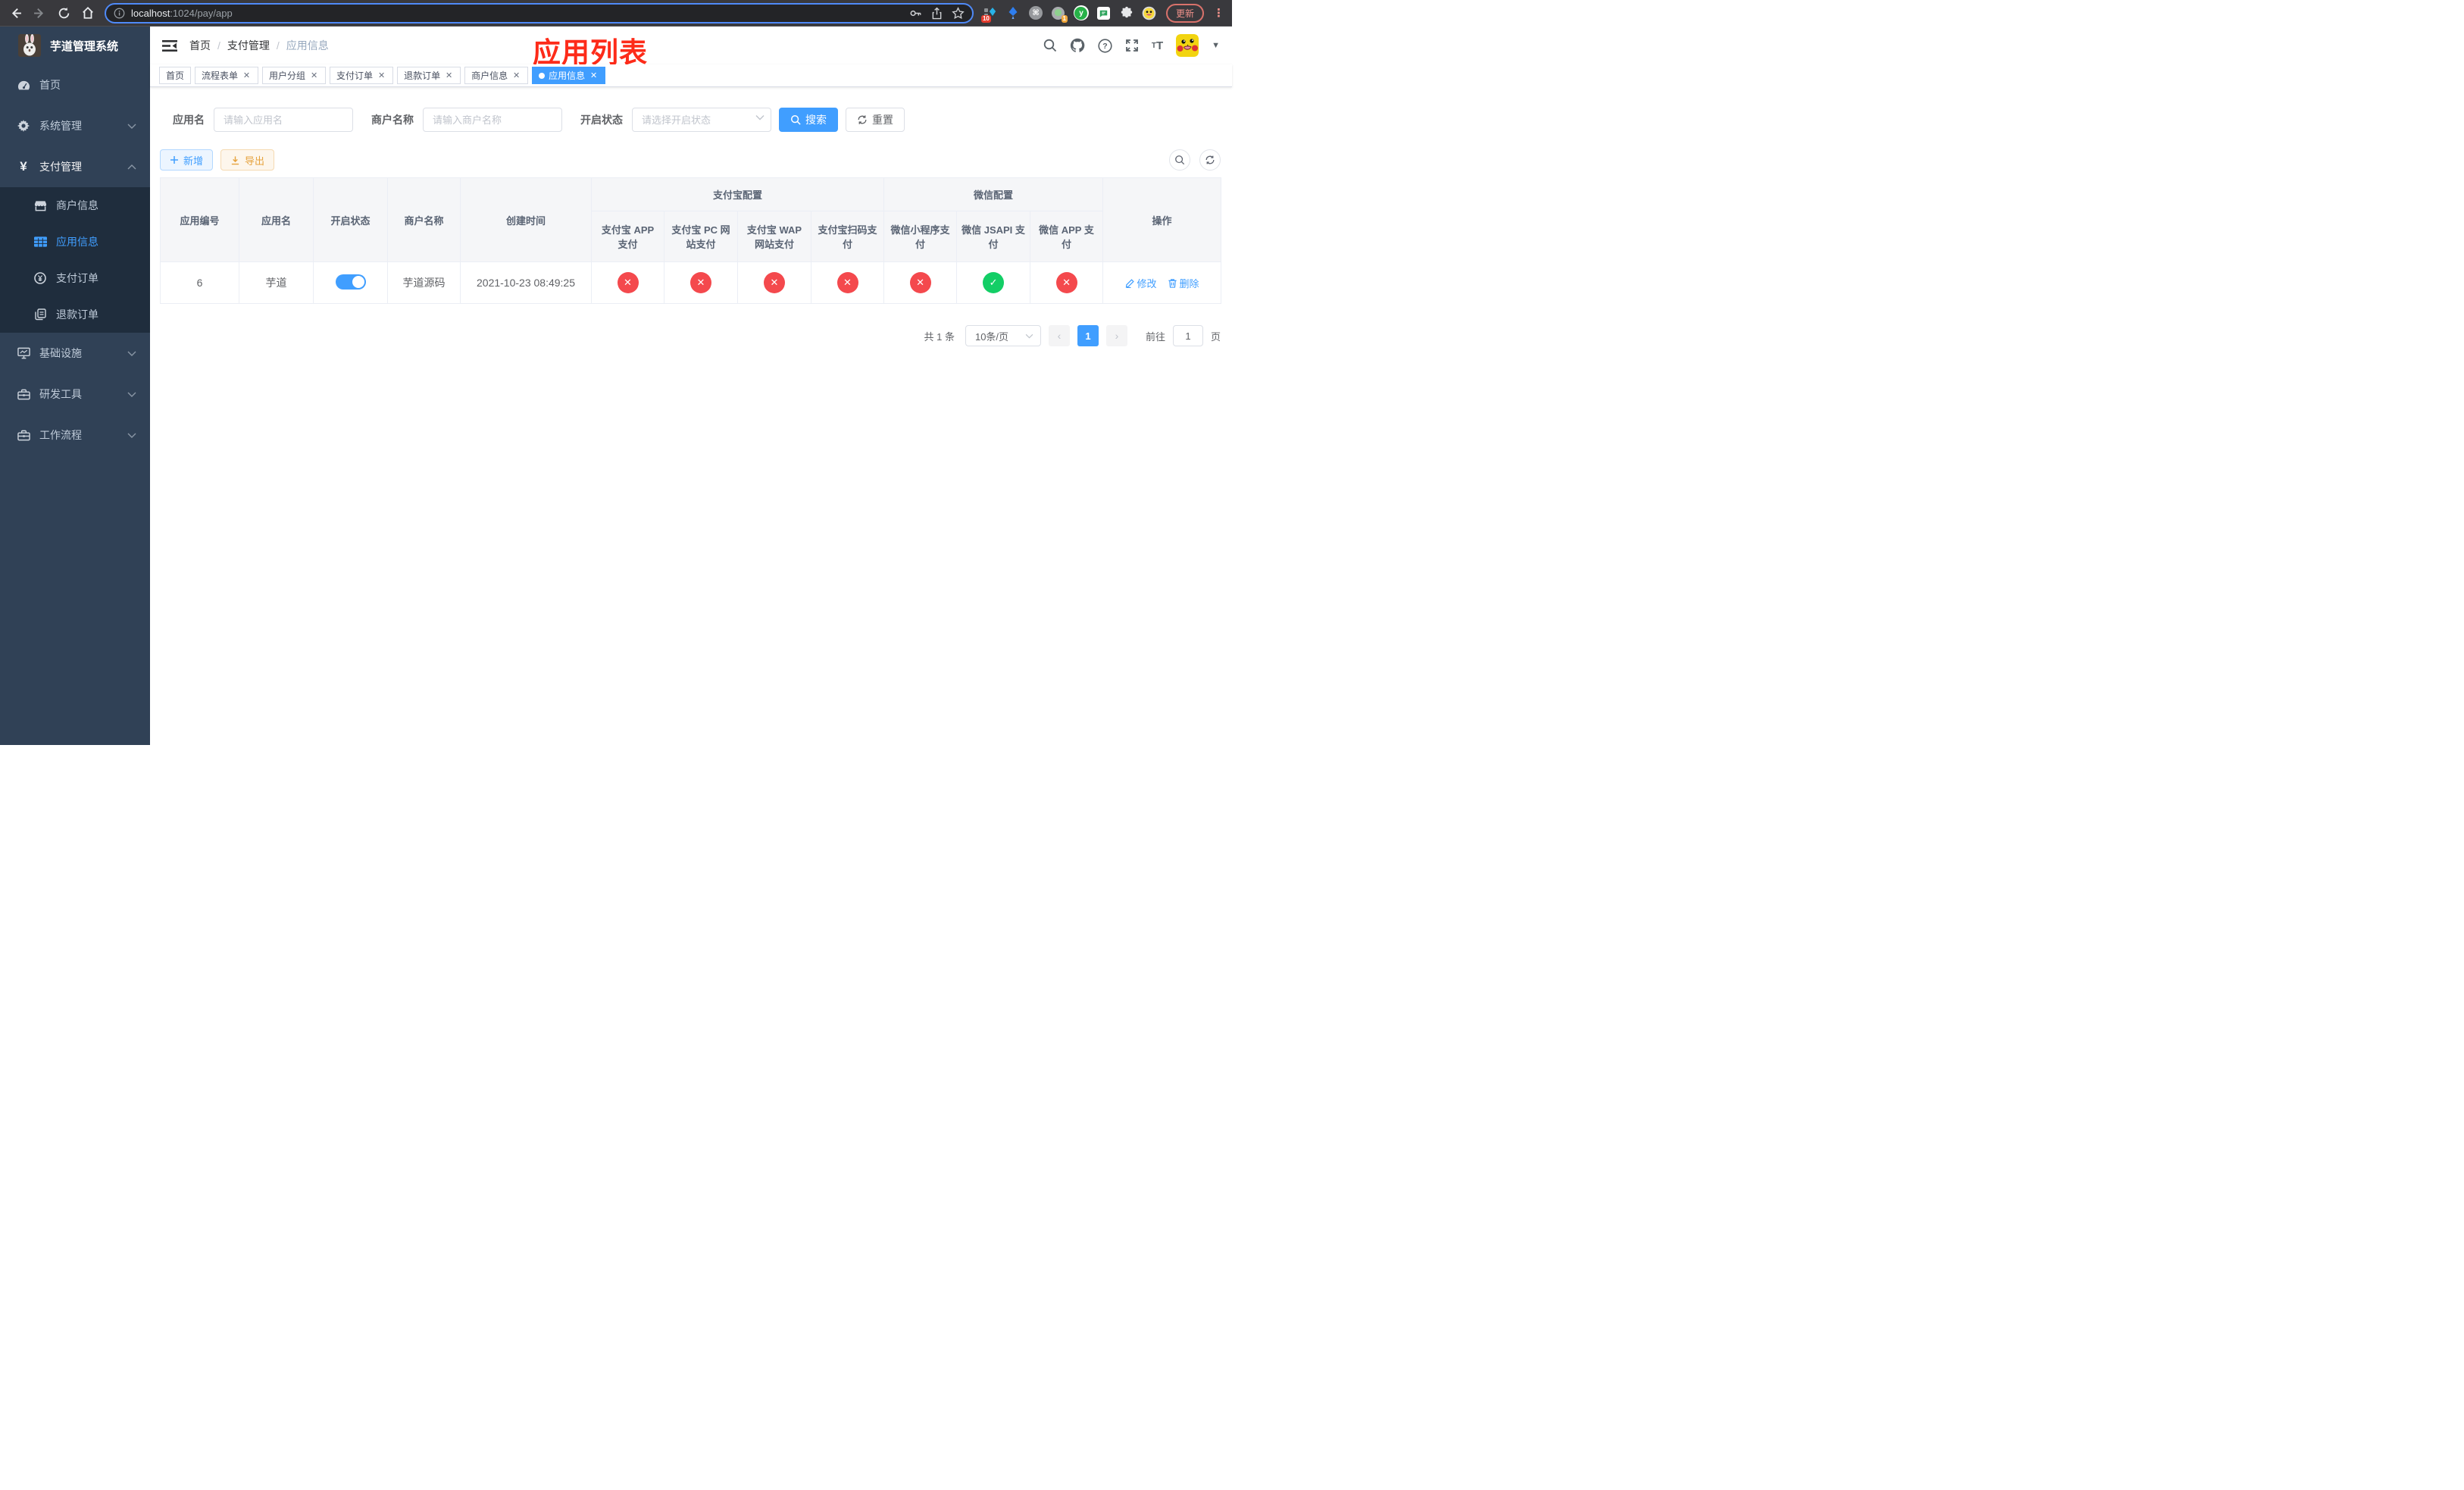  Describe the element at coordinates (1218, 13) in the screenshot. I see `browser-menu-icon: ⋮` at that location.